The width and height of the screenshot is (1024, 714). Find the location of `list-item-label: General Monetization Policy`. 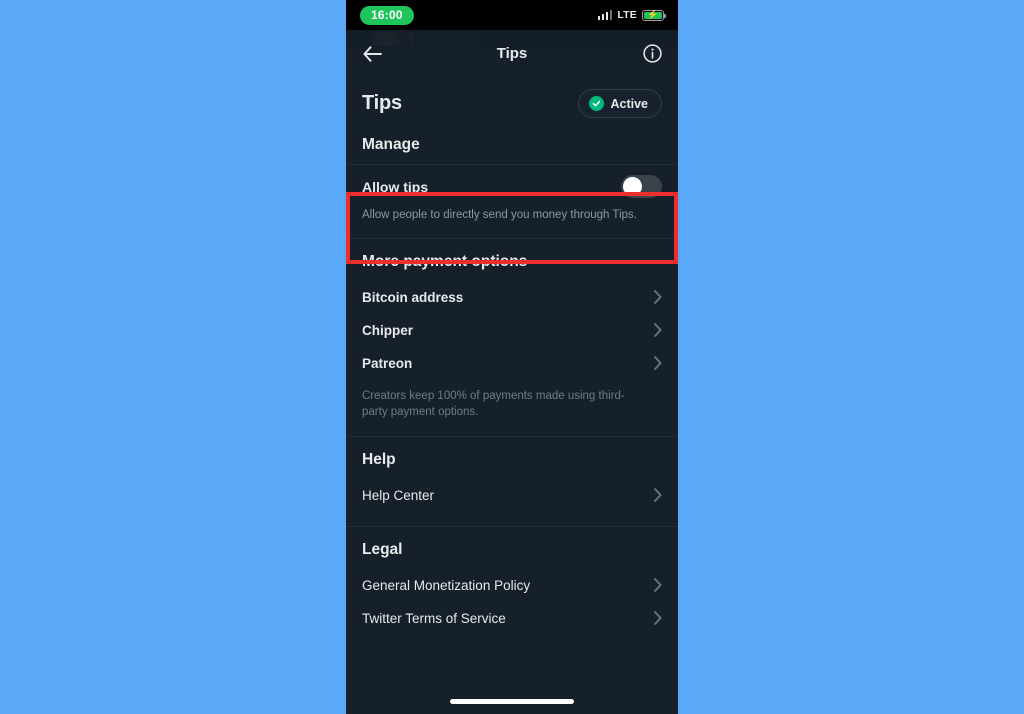

list-item-label: General Monetization Policy is located at coordinates (446, 585).